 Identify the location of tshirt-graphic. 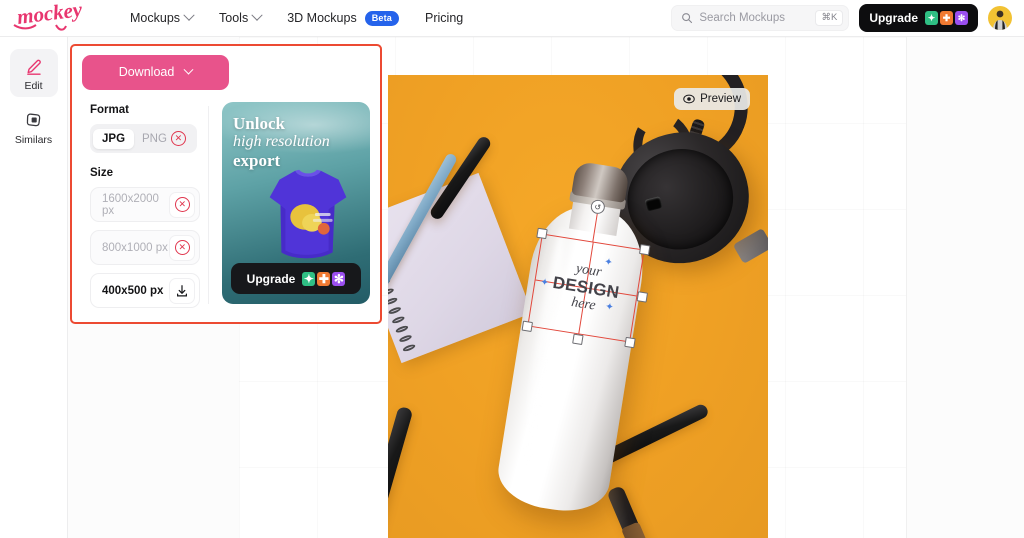
(308, 214).